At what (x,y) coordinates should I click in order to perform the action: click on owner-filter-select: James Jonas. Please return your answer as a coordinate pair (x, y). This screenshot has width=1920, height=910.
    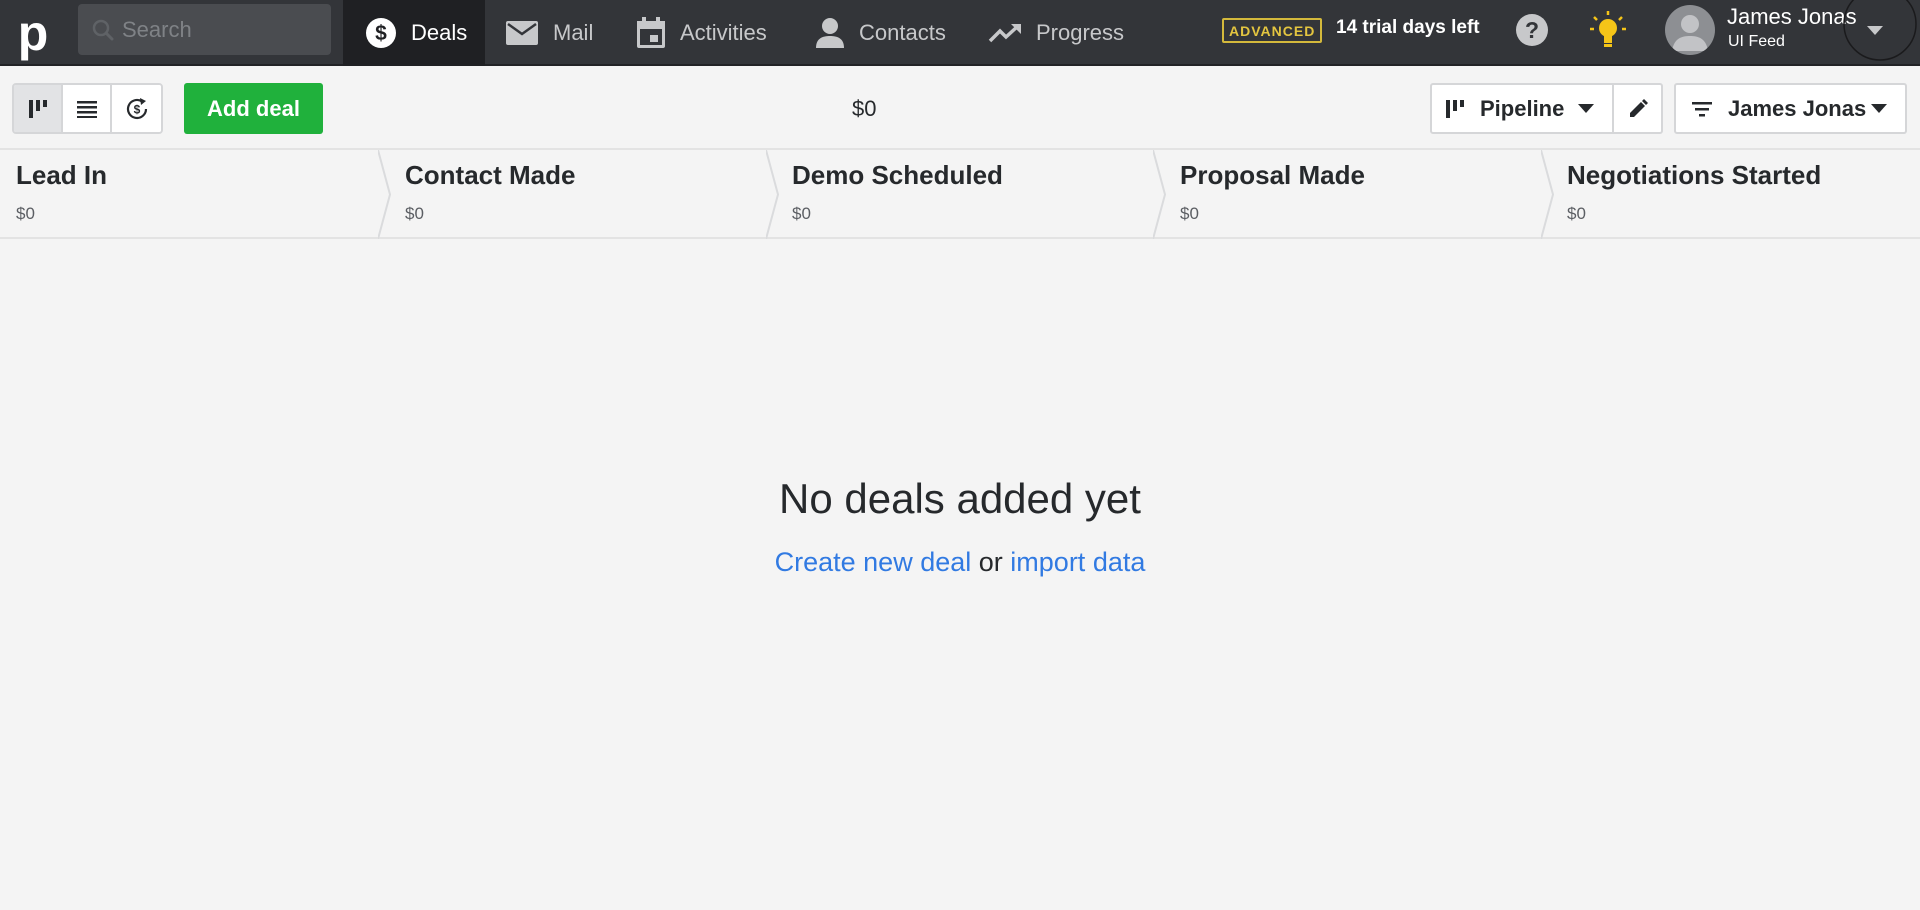
    Looking at the image, I should click on (1790, 108).